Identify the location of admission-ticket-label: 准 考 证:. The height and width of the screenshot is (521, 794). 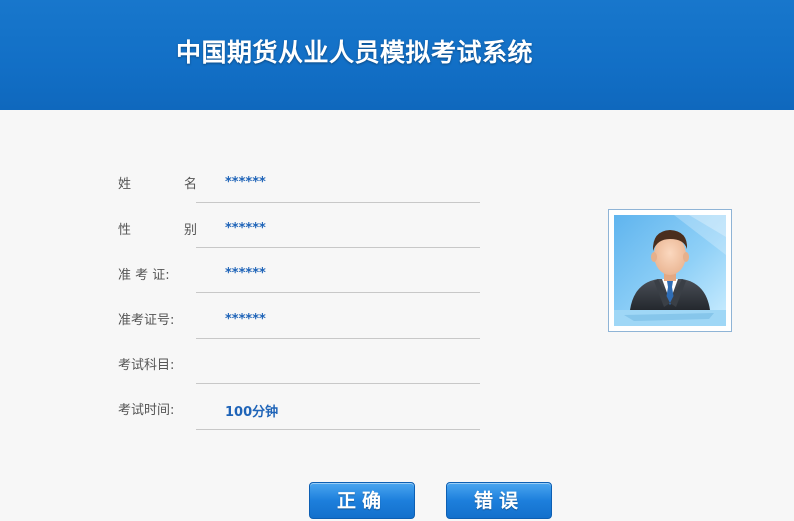
(144, 275).